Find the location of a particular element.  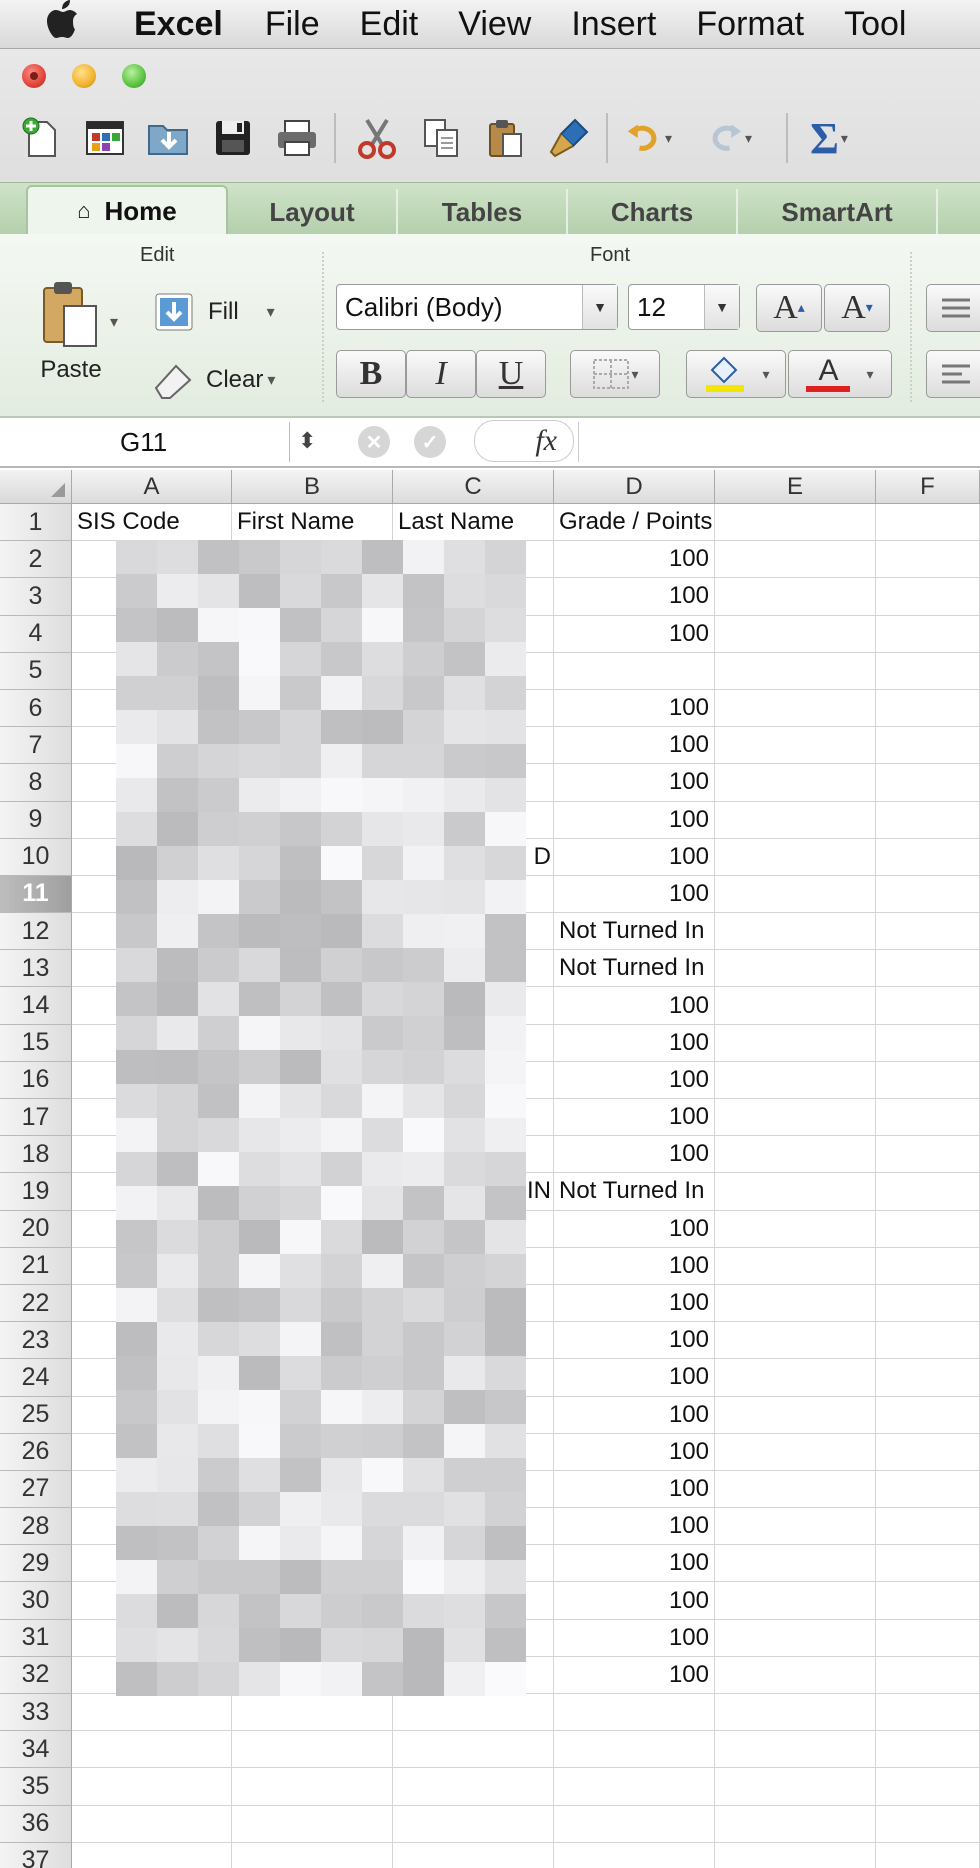

row-header: 37 is located at coordinates (36, 1855).